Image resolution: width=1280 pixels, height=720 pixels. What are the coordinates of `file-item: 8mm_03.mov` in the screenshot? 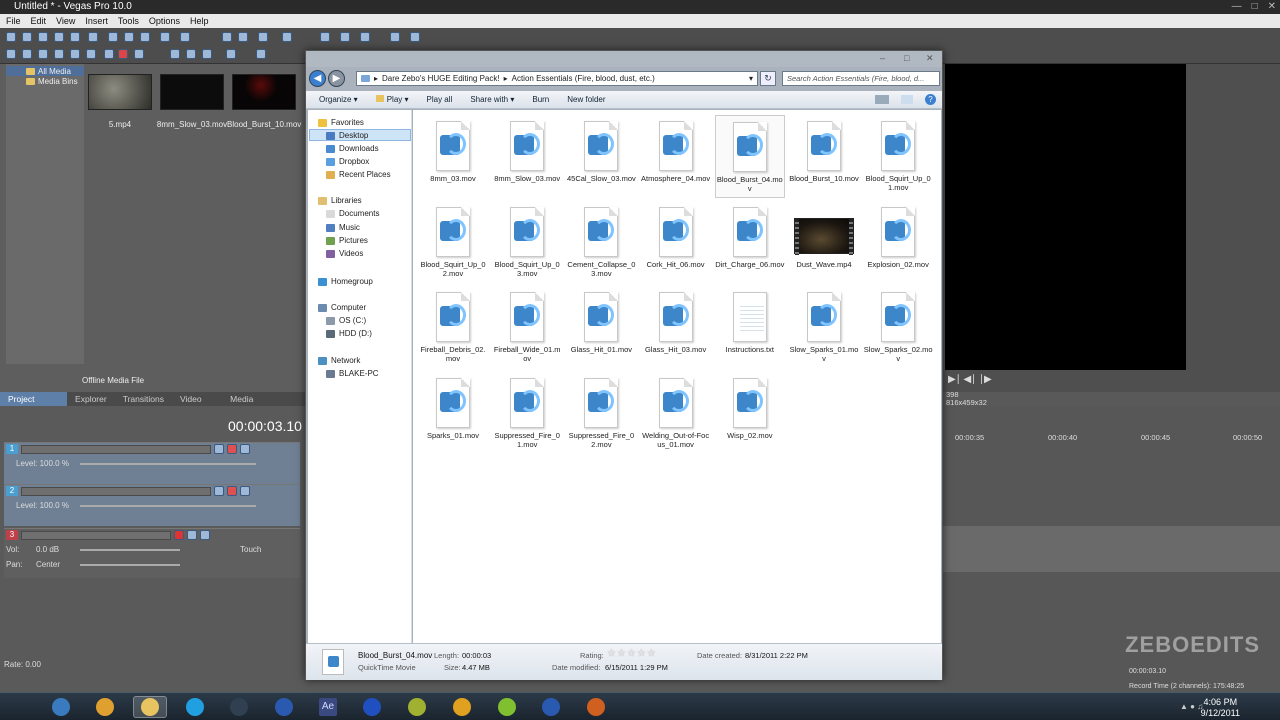 It's located at (453, 156).